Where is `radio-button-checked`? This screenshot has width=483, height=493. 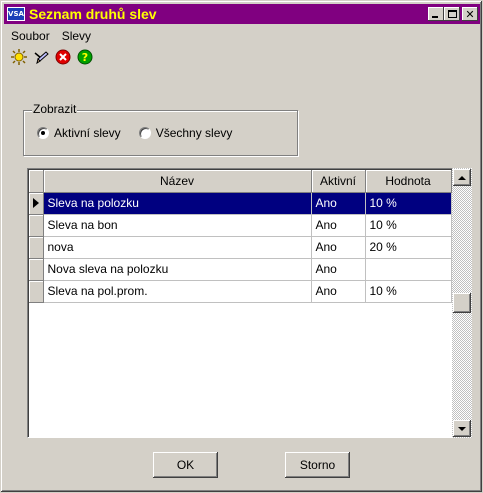 radio-button-checked is located at coordinates (43, 133).